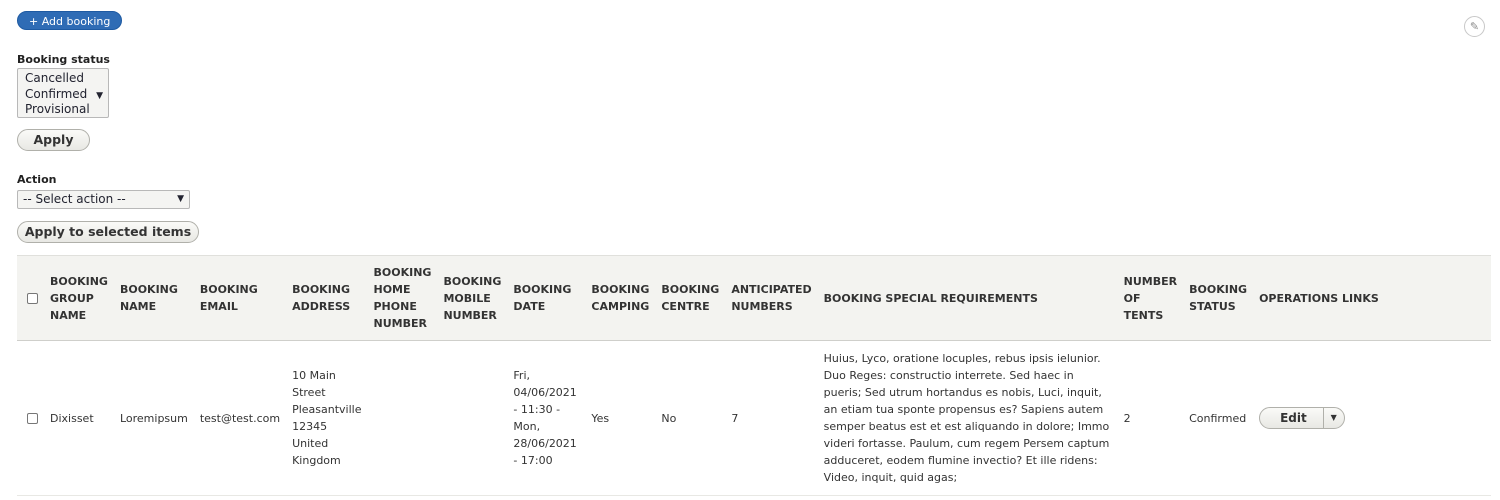 The image size is (1500, 500). I want to click on operations-toggle: ▼, so click(1333, 418).